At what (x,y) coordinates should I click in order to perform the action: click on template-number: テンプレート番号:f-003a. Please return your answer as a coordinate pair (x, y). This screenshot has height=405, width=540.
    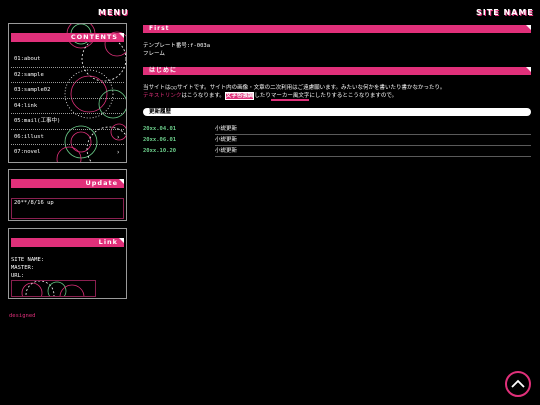
    Looking at the image, I should click on (177, 46).